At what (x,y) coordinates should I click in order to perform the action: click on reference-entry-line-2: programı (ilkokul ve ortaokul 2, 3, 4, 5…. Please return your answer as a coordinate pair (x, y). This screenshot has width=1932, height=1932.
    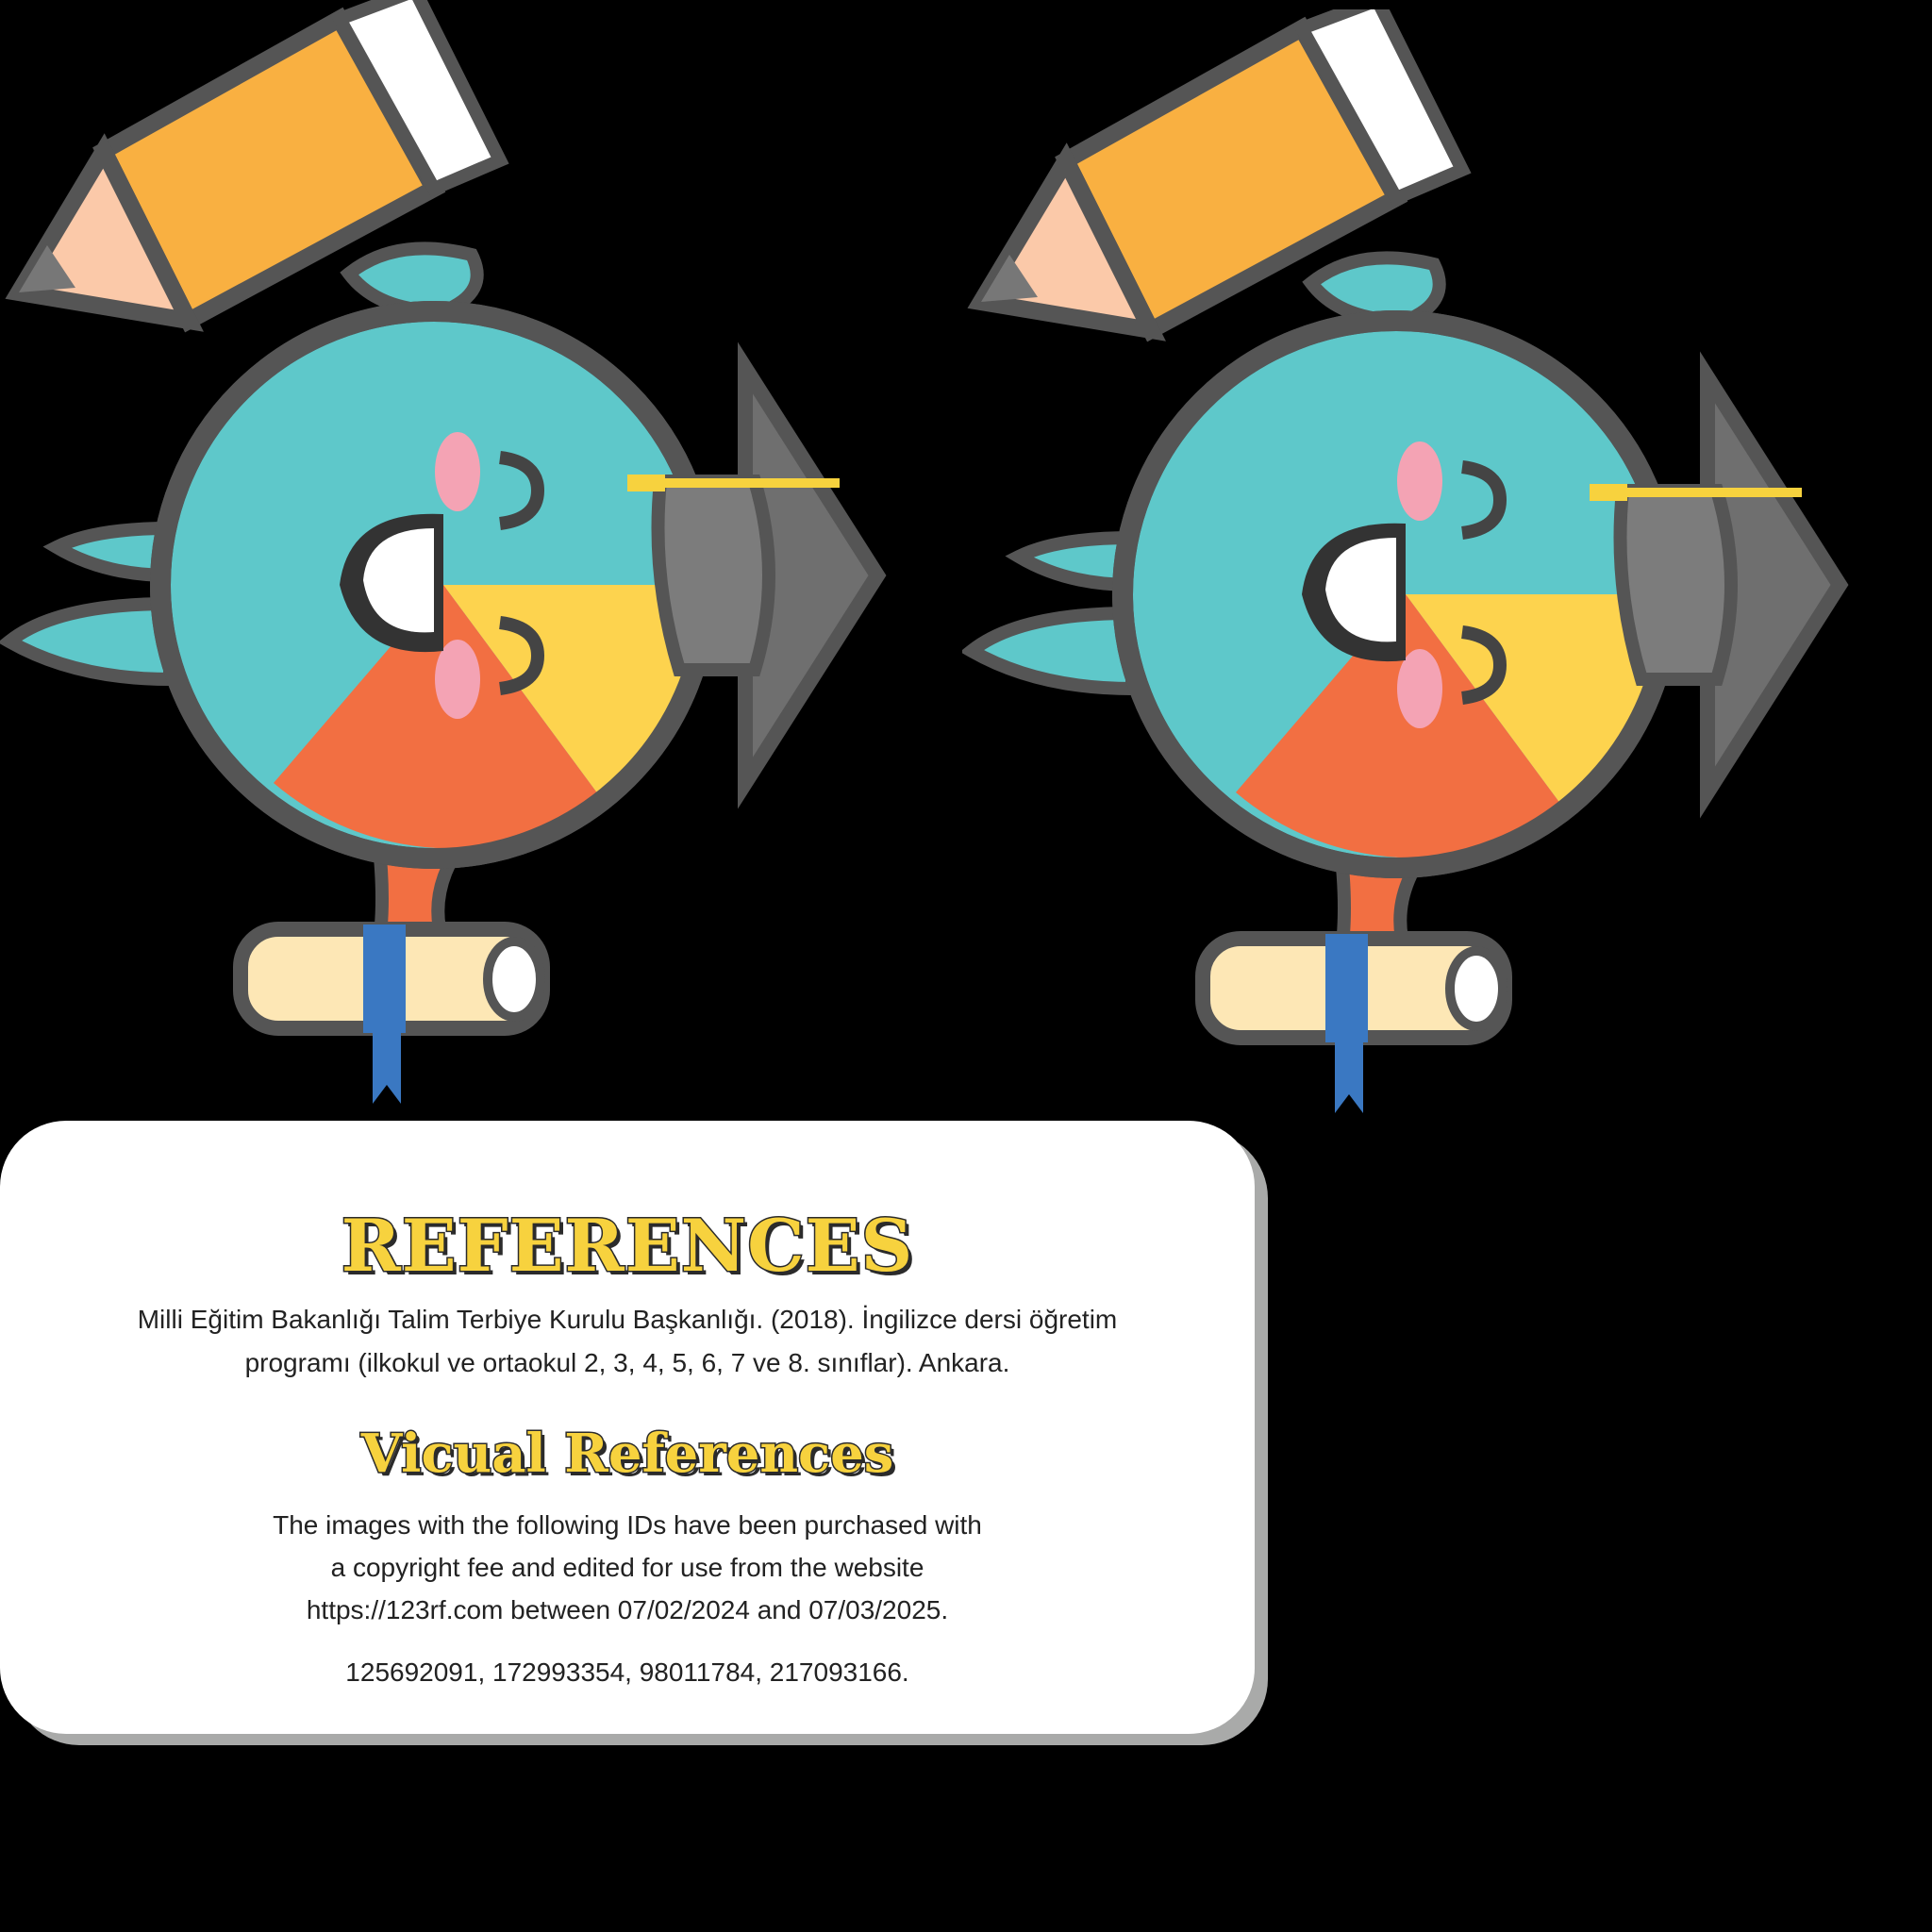
    Looking at the image, I should click on (627, 1363).